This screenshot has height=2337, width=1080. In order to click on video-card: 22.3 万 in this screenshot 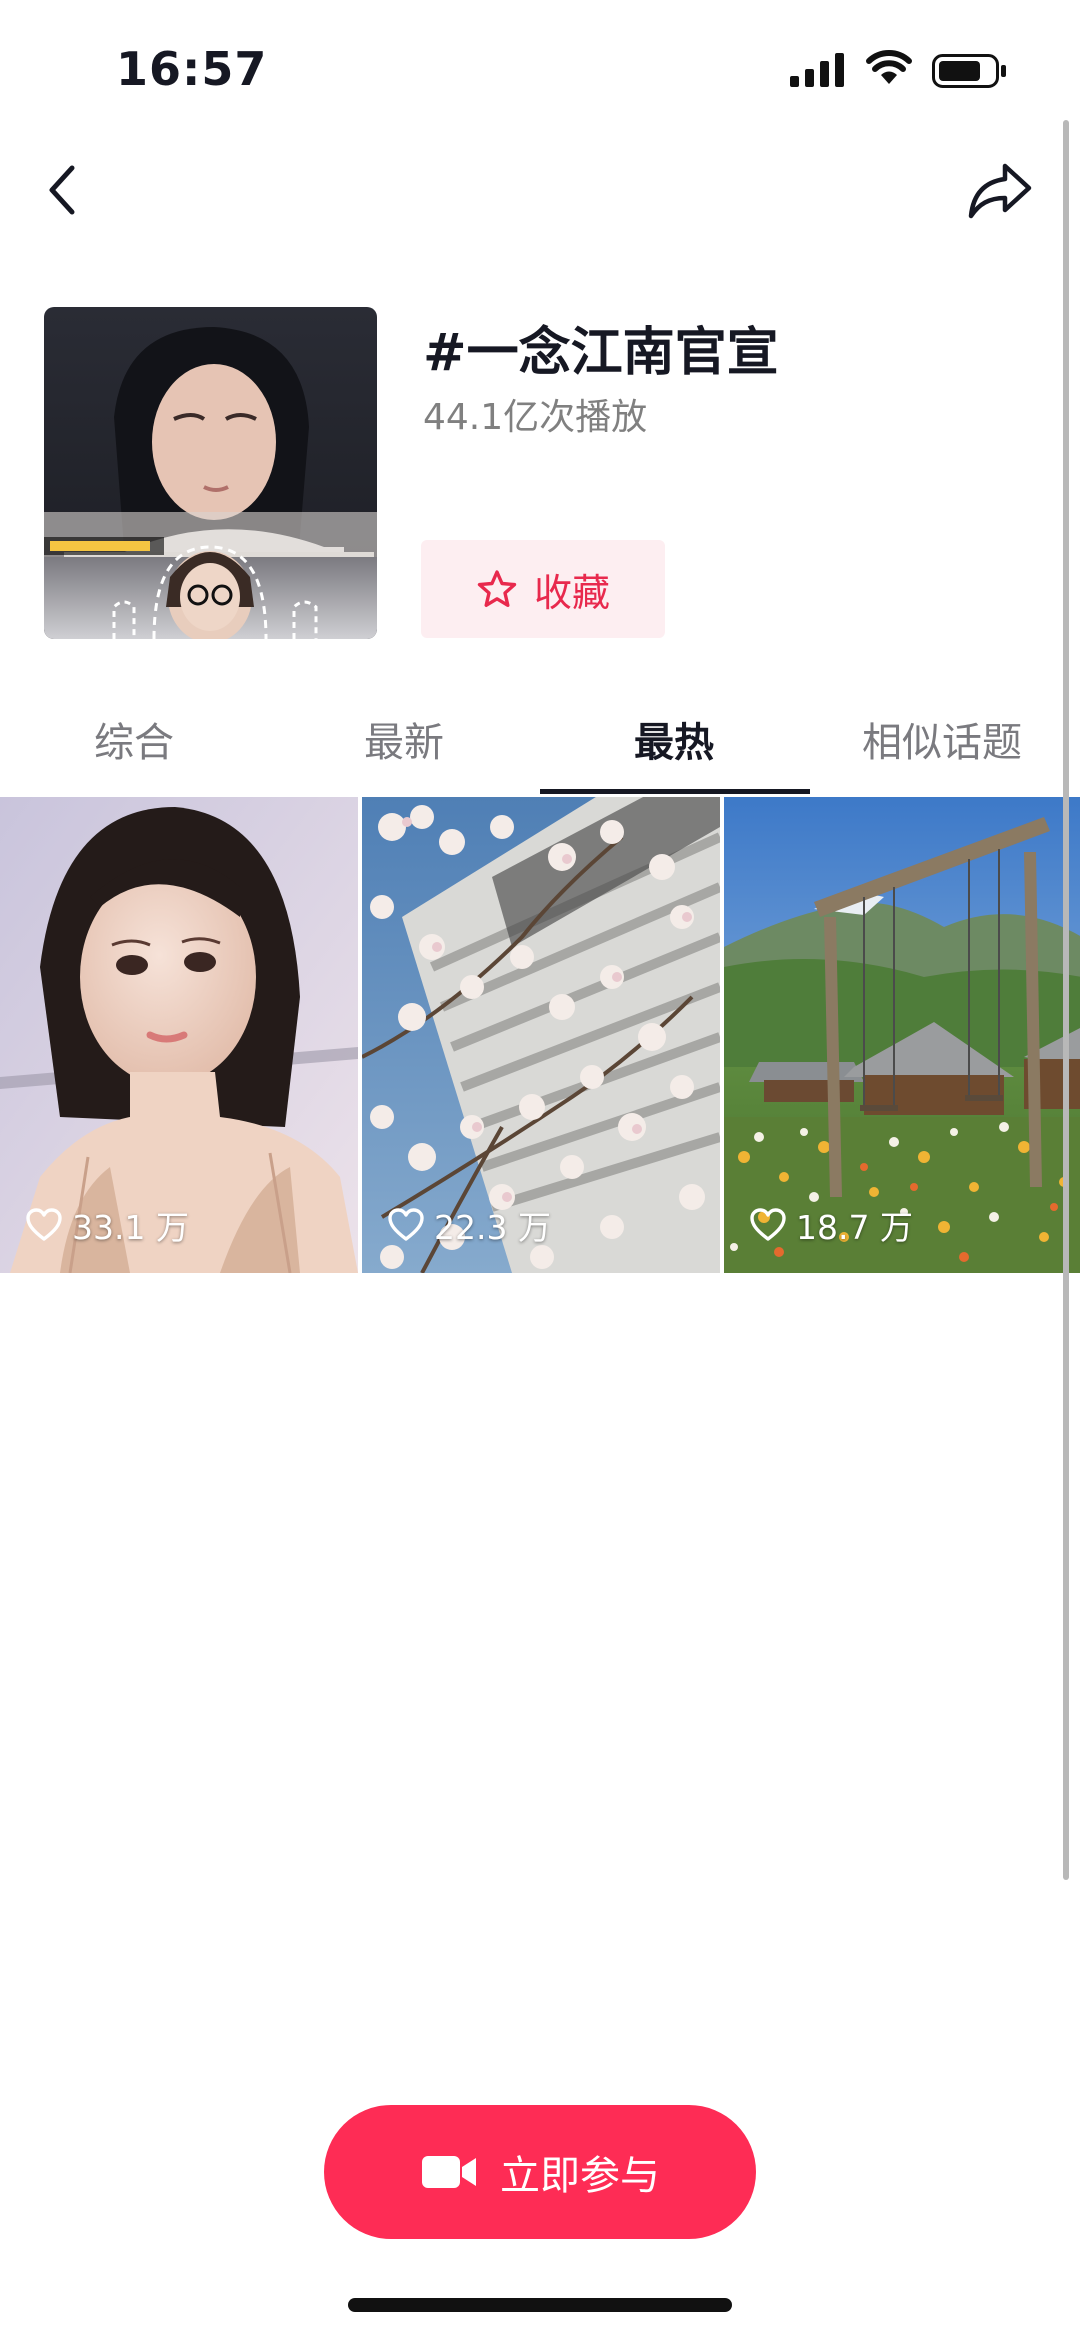, I will do `click(541, 1035)`.